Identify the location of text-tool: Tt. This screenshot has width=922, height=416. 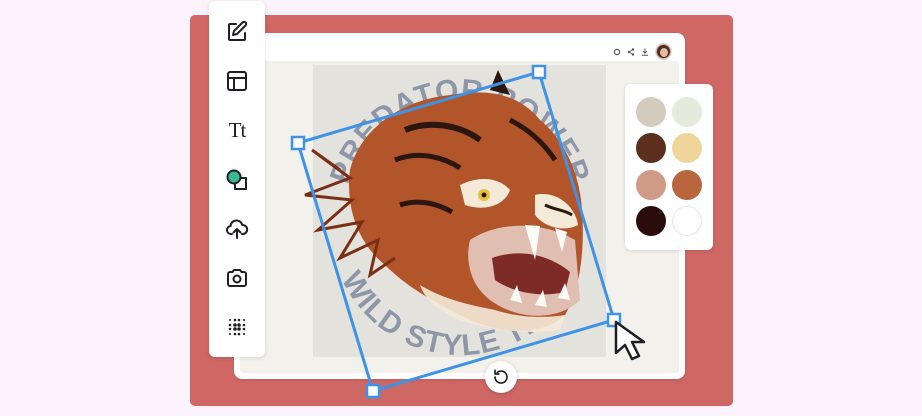
(237, 130).